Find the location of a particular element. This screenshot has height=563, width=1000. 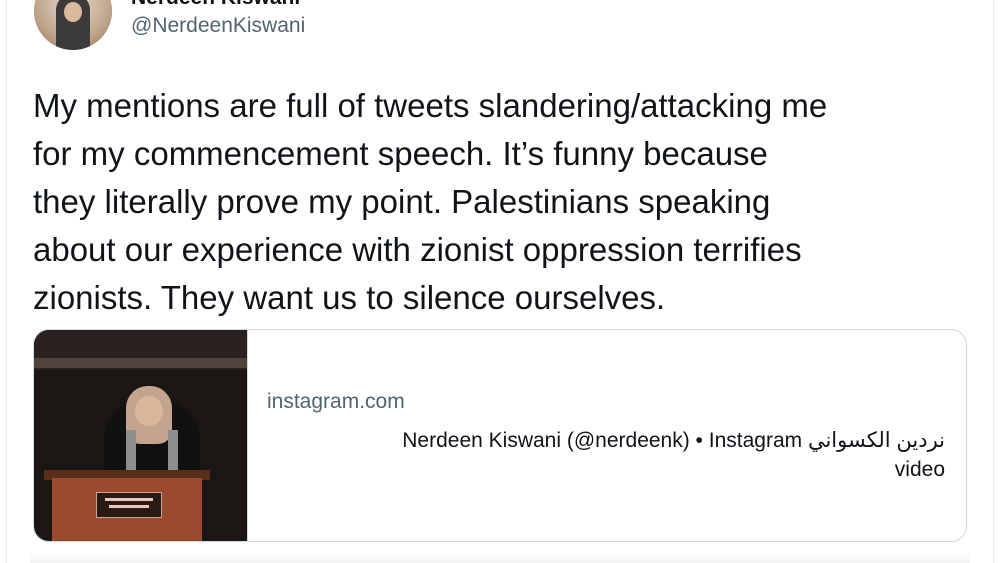

bottom-edge is located at coordinates (500, 558).